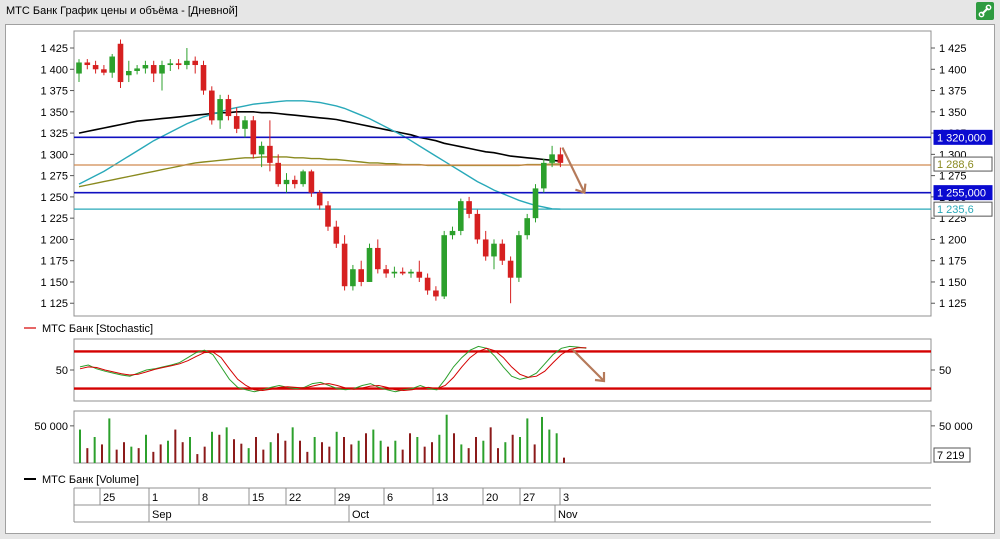 The width and height of the screenshot is (1000, 539). What do you see at coordinates (502, 505) in the screenshot?
I see `date-axis: 25 1 8 15 22 29 6 13 20 27 3 Sep Oct Nov` at bounding box center [502, 505].